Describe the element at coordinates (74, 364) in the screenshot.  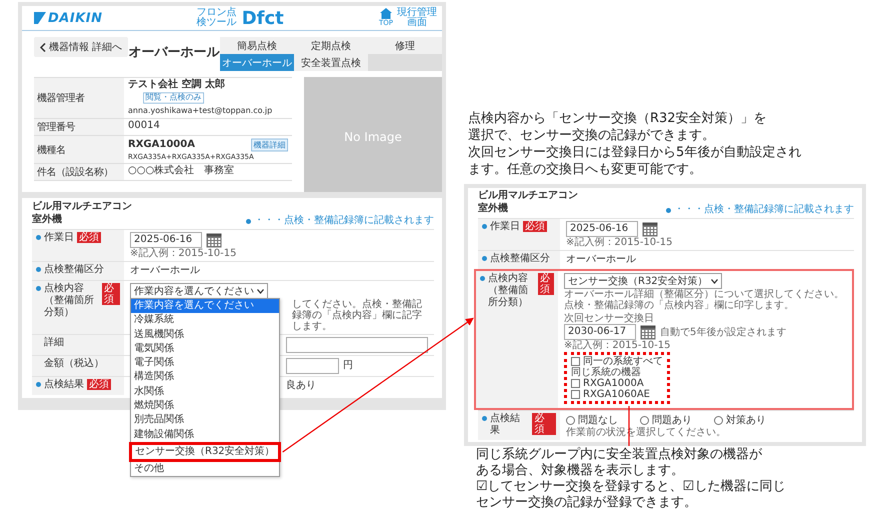
I see `field-label: 金額（税込）` at that location.